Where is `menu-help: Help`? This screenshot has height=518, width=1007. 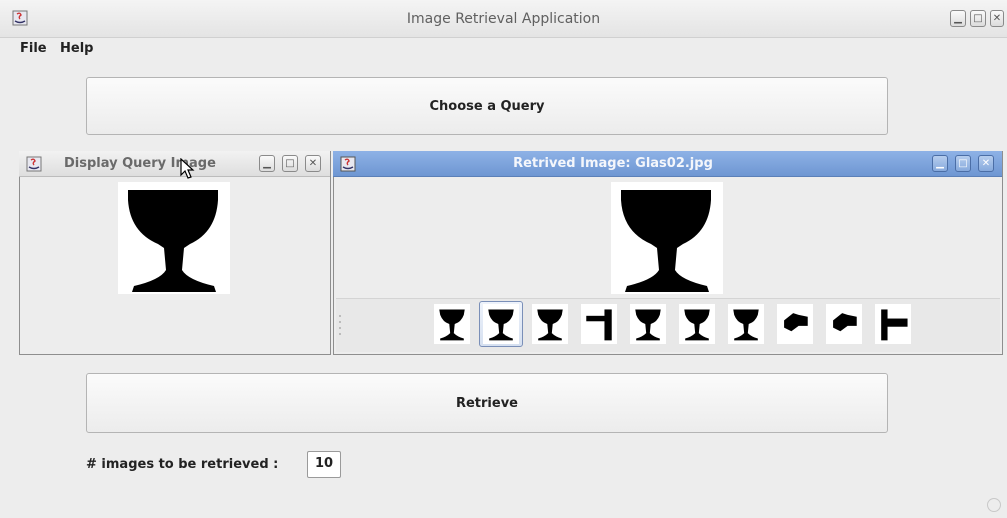 menu-help: Help is located at coordinates (76, 49).